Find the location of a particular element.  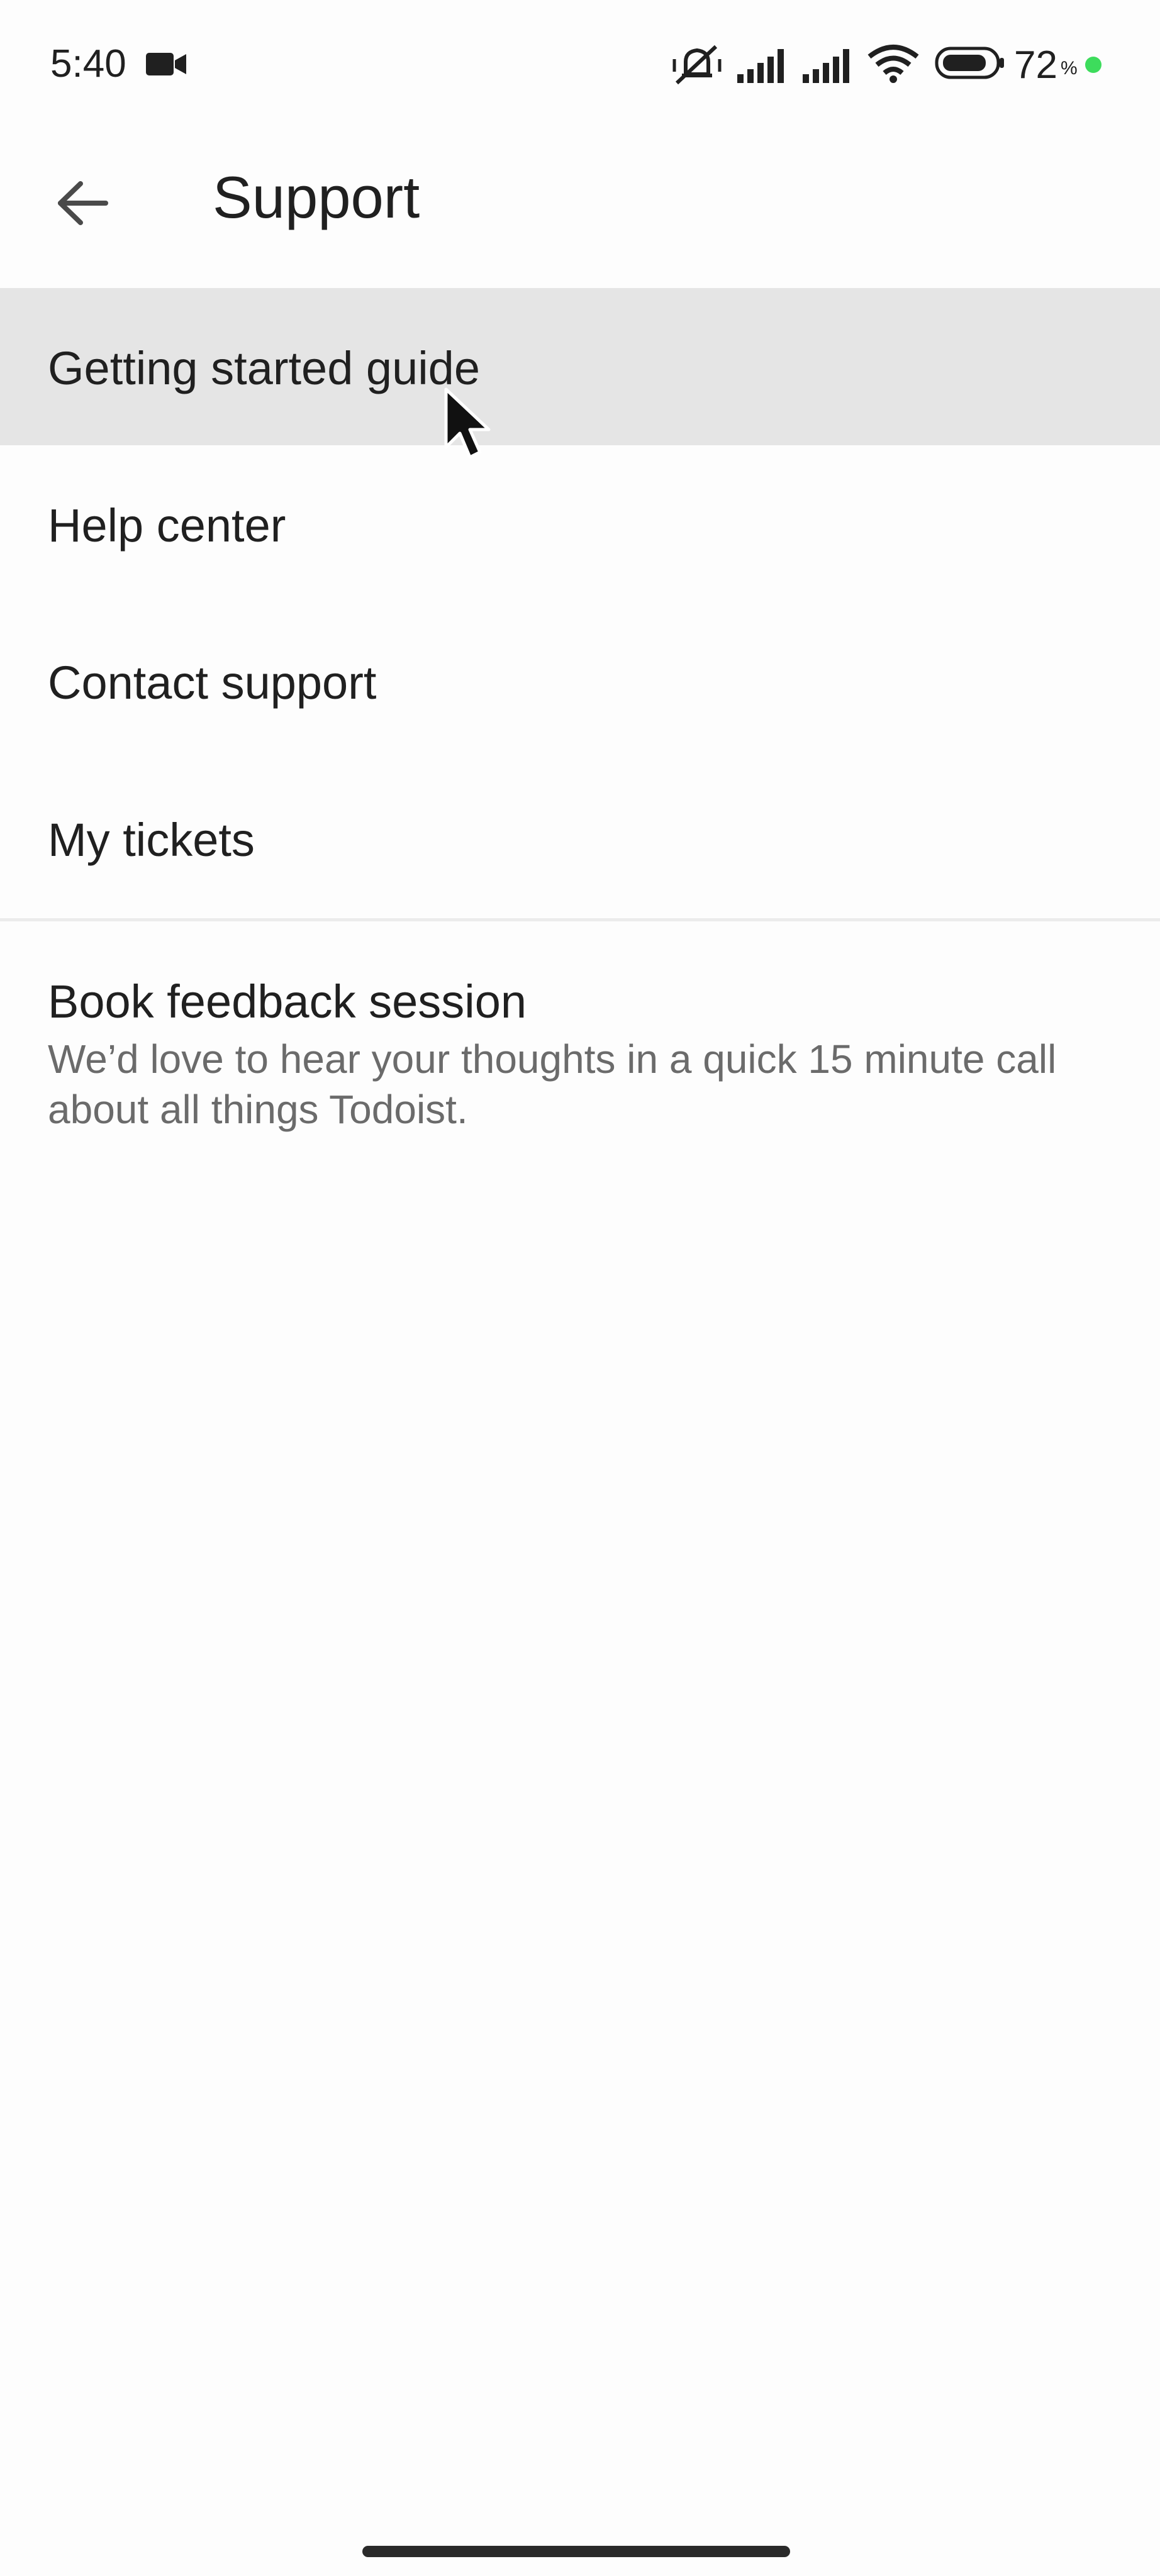

menu-item-help-center: Help center is located at coordinates (580, 523).